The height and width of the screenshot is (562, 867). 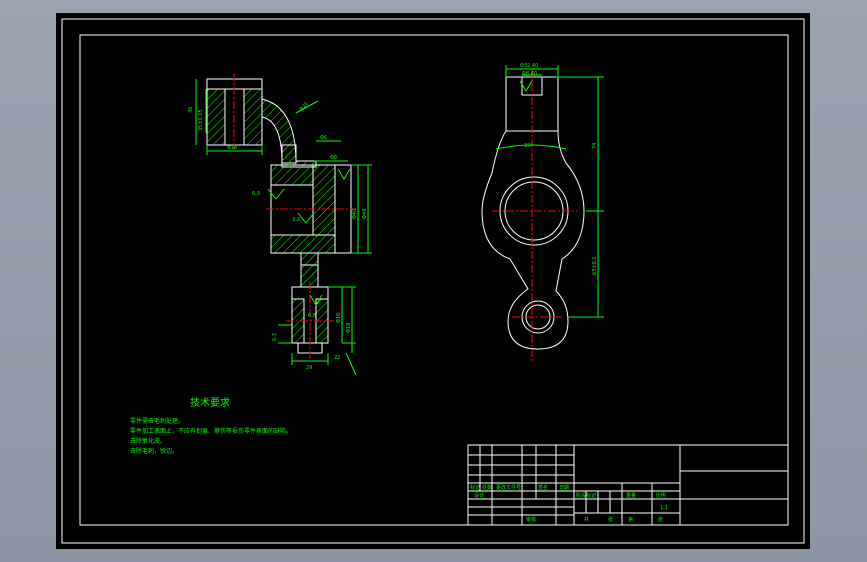 What do you see at coordinates (487, 487) in the screenshot?
I see `tb-label-count: 处数` at bounding box center [487, 487].